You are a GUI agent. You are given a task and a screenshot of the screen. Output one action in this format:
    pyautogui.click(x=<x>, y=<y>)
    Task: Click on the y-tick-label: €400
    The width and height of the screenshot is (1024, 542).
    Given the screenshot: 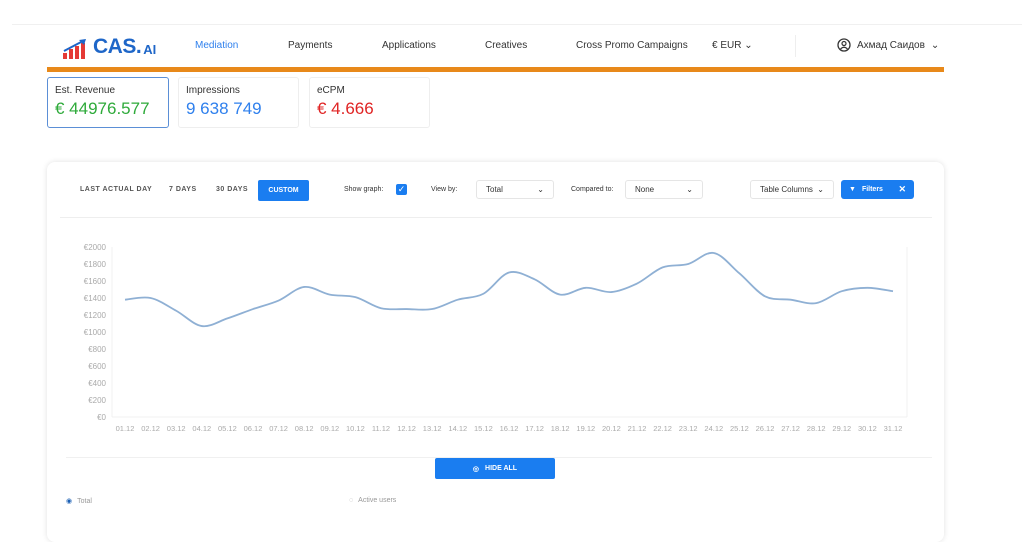 What is the action you would take?
    pyautogui.click(x=97, y=383)
    